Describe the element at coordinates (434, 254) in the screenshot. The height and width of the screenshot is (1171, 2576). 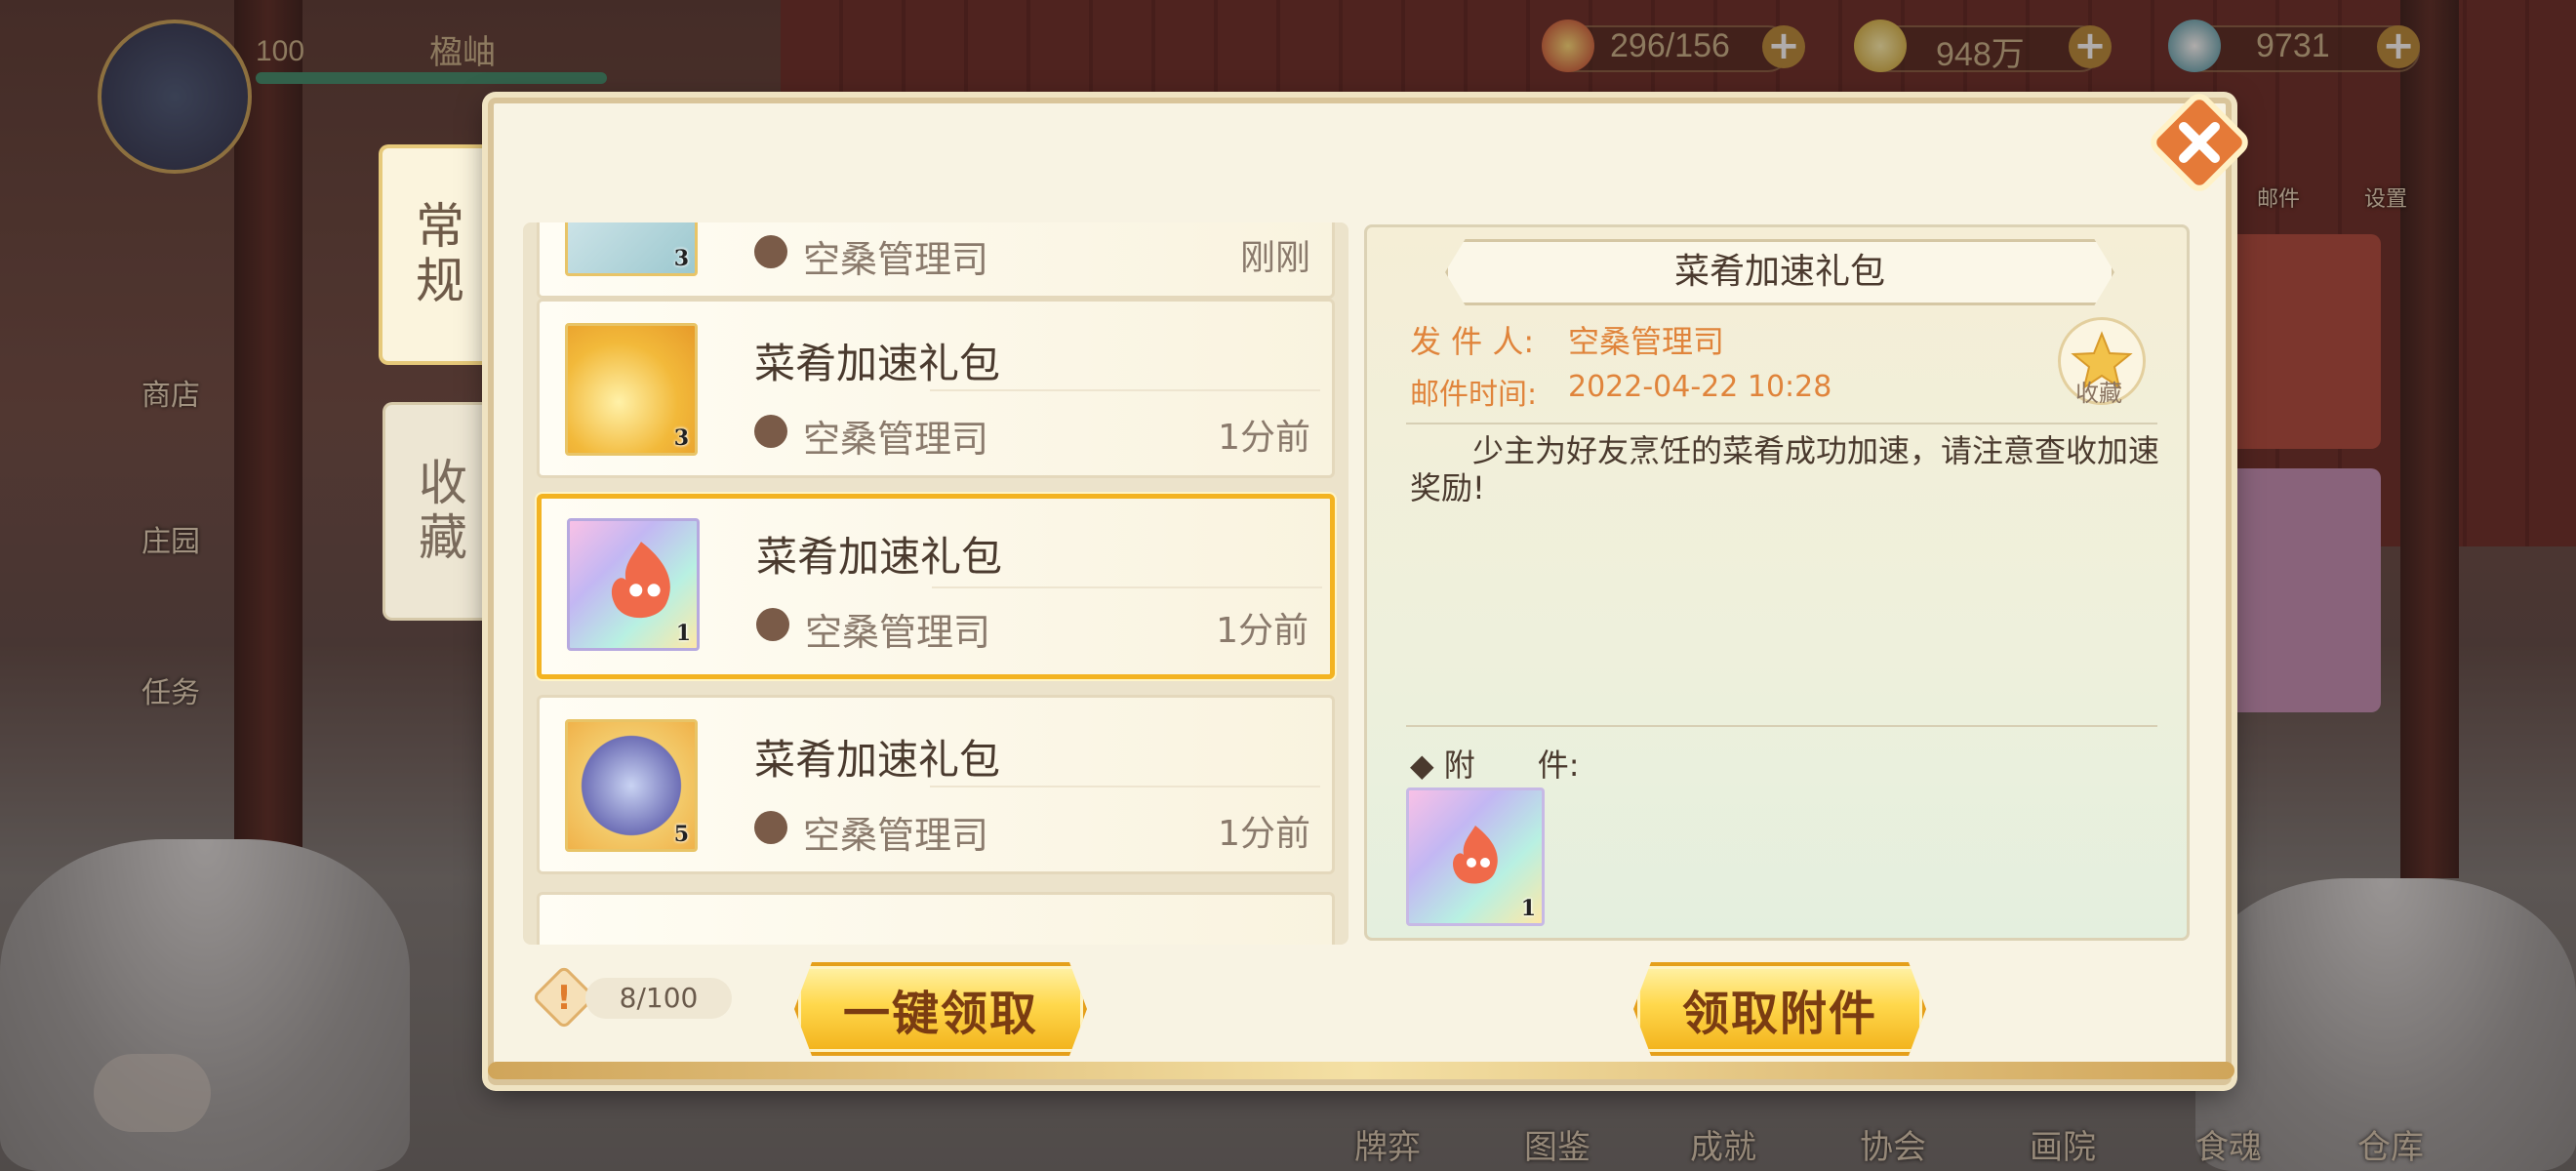
I see `tab-normal: 常规` at that location.